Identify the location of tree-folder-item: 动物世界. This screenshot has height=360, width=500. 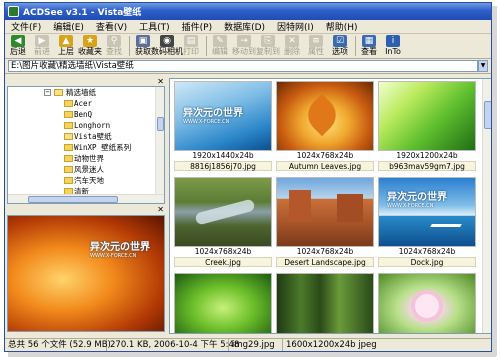
(86, 158).